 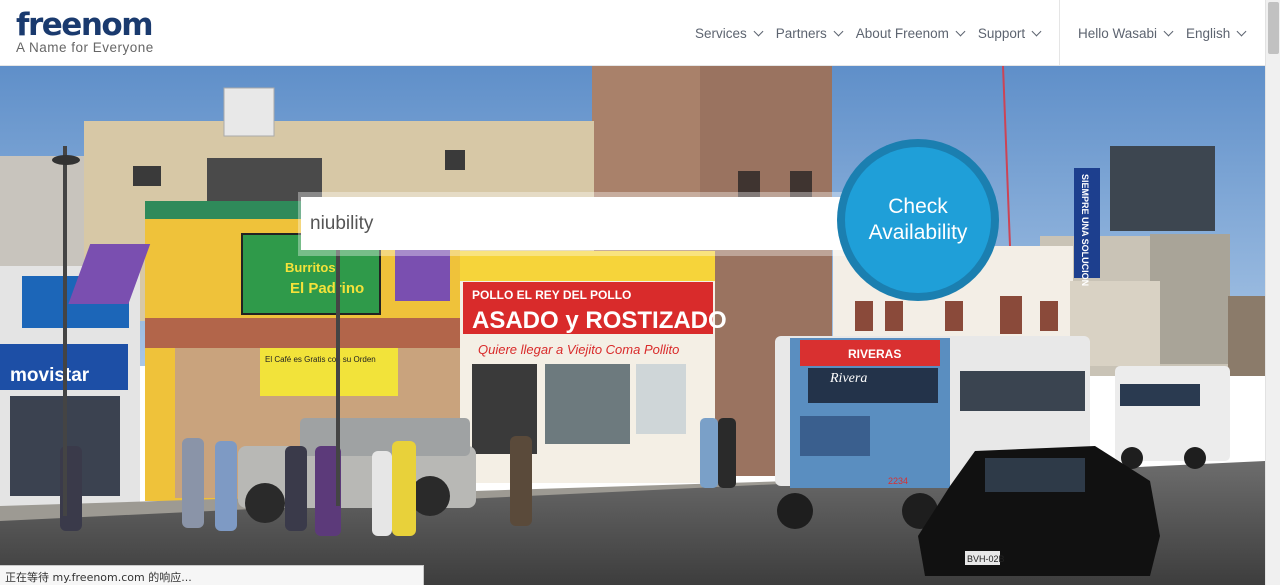 I want to click on nav-language: English, so click(x=1216, y=33).